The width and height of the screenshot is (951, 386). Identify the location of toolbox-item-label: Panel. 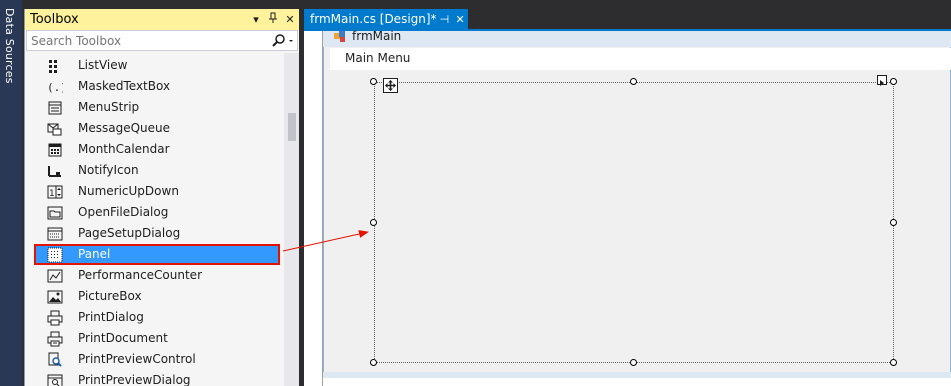
(94, 254).